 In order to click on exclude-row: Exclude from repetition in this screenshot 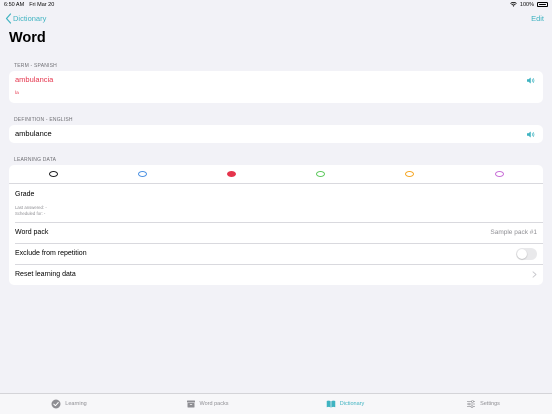, I will do `click(276, 253)`.